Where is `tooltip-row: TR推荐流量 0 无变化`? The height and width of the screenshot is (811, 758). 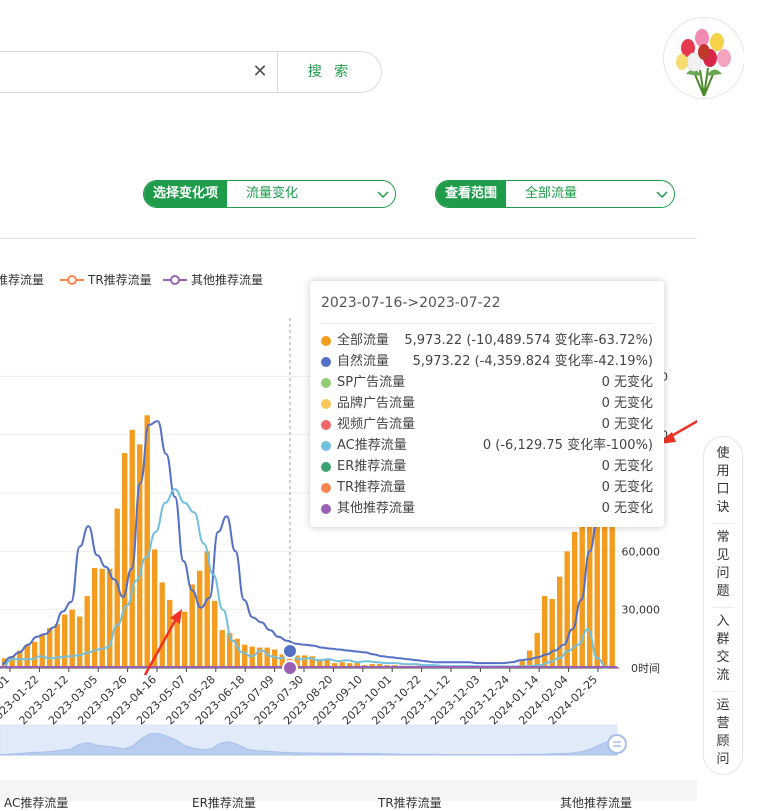
tooltip-row: TR推荐流量 0 无变化 is located at coordinates (487, 487).